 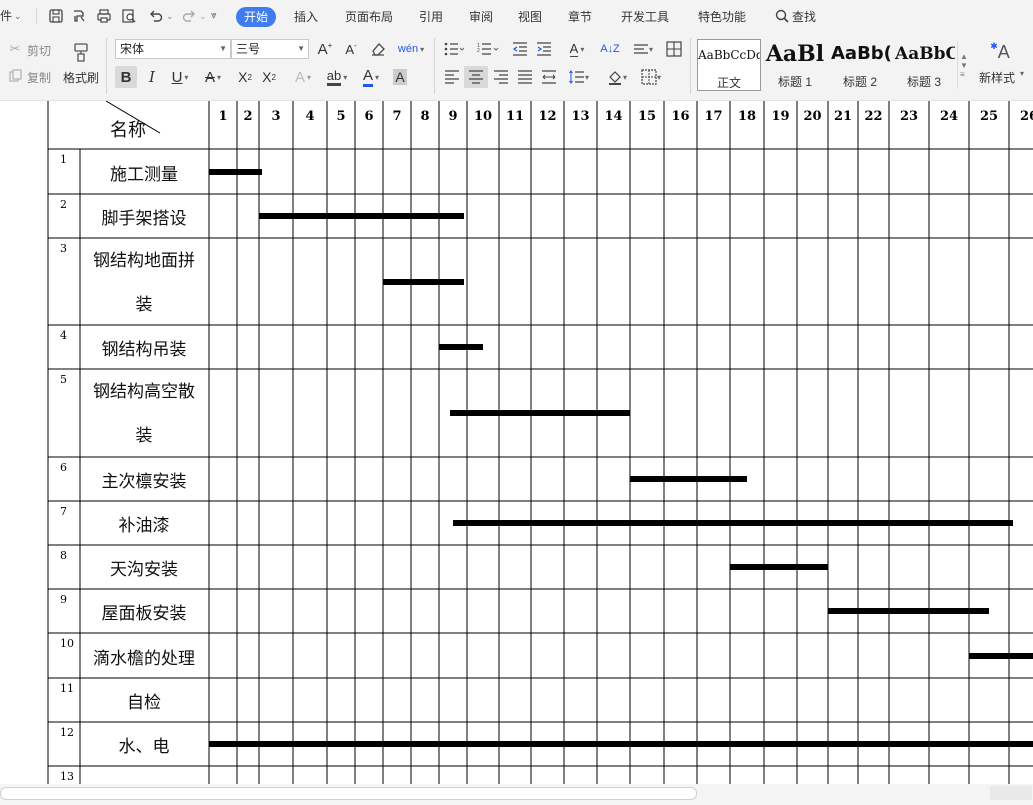 I want to click on strikethrough-icon: A ▾, so click(x=213, y=77).